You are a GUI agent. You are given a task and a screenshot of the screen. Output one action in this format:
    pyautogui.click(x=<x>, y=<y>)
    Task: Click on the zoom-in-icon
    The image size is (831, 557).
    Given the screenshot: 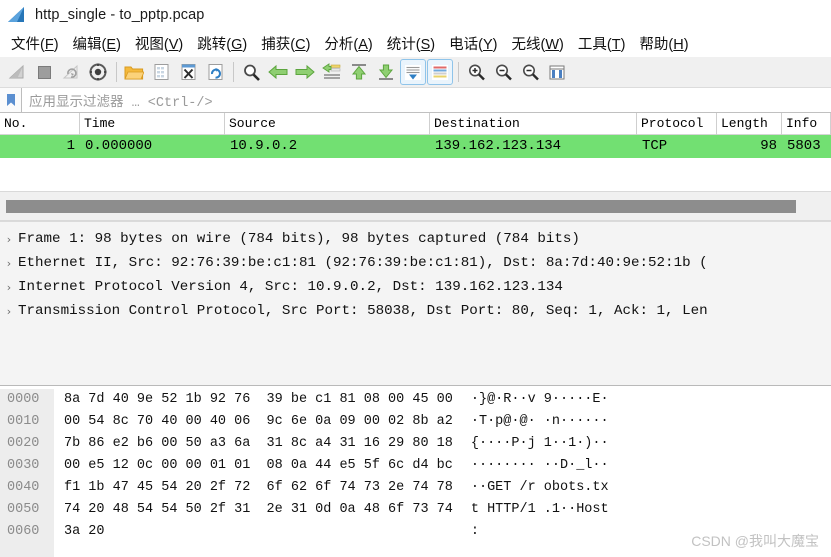 What is the action you would take?
    pyautogui.click(x=476, y=72)
    